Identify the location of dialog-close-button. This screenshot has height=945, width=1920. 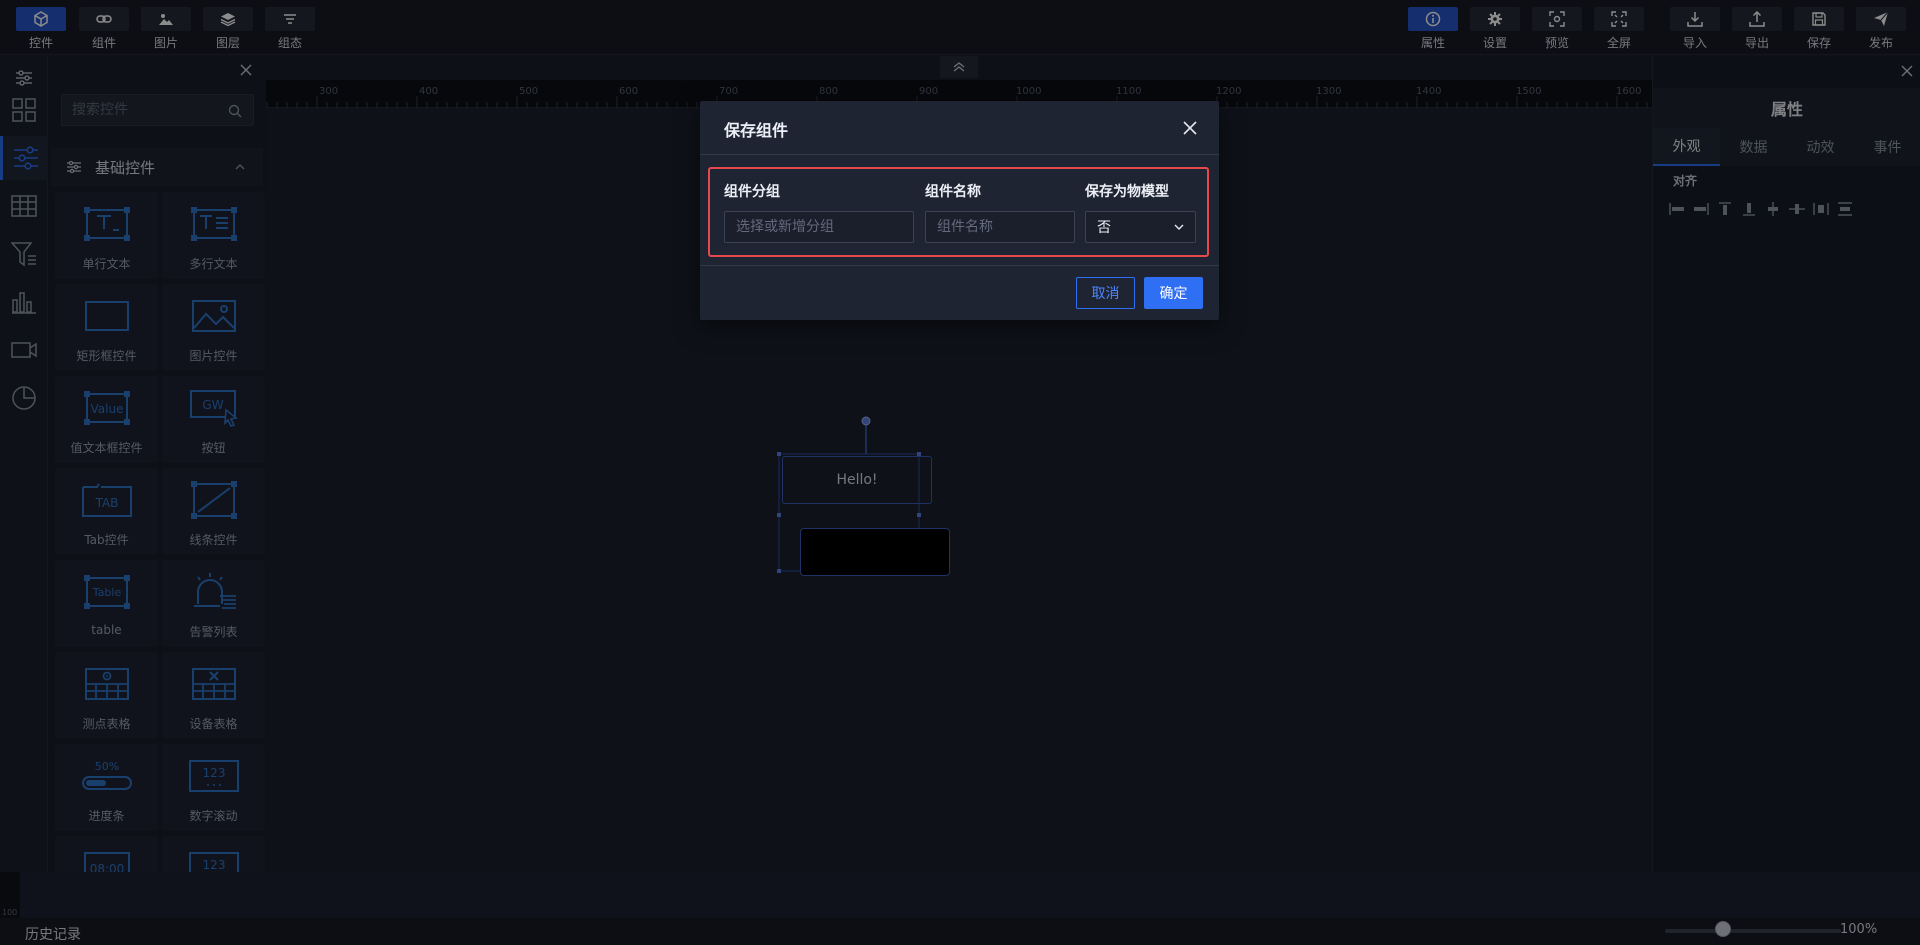
(1190, 128).